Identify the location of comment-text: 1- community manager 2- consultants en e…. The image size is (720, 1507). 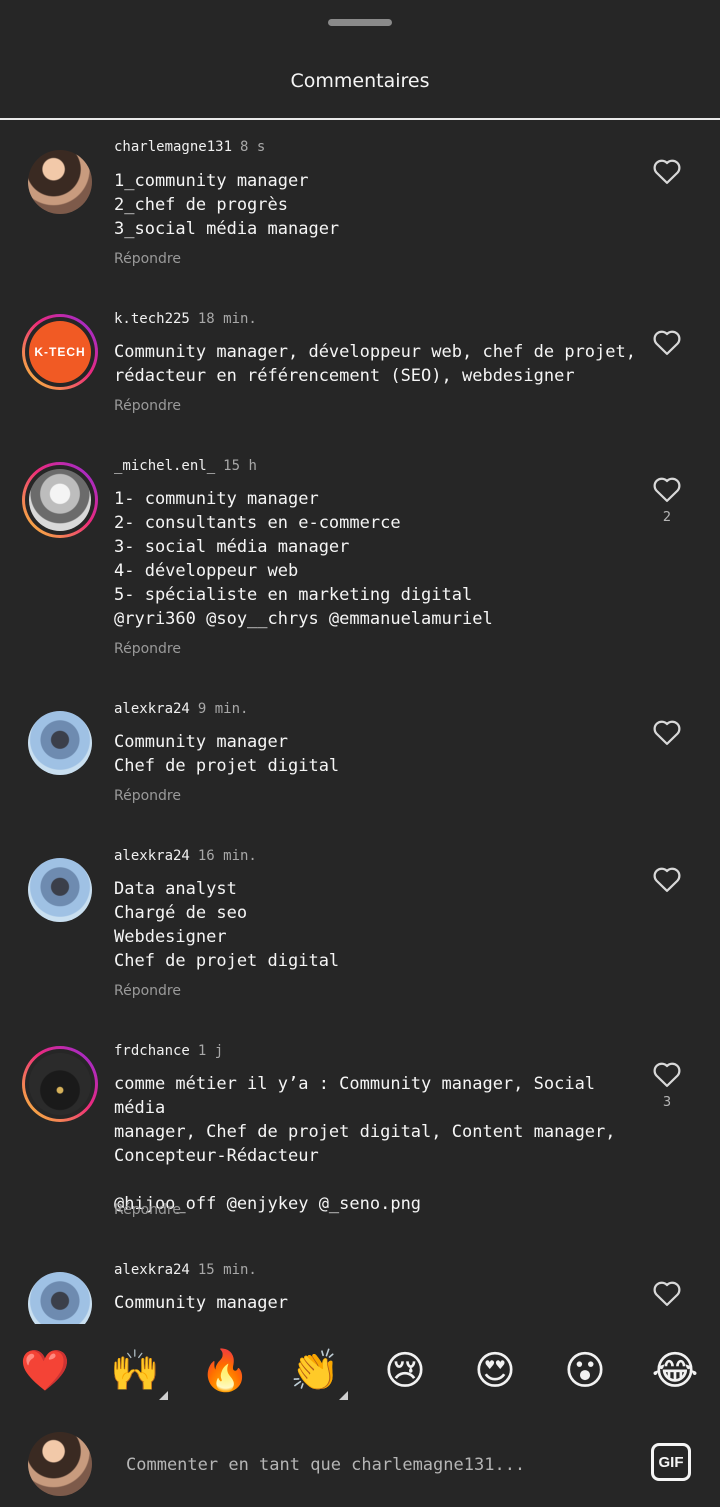
(303, 559).